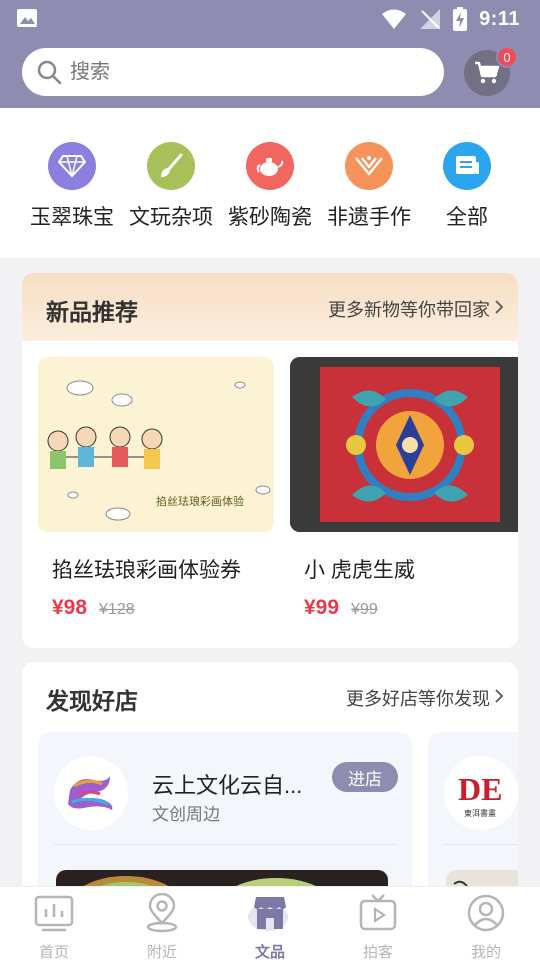  What do you see at coordinates (486, 913) in the screenshot?
I see `profile-icon` at bounding box center [486, 913].